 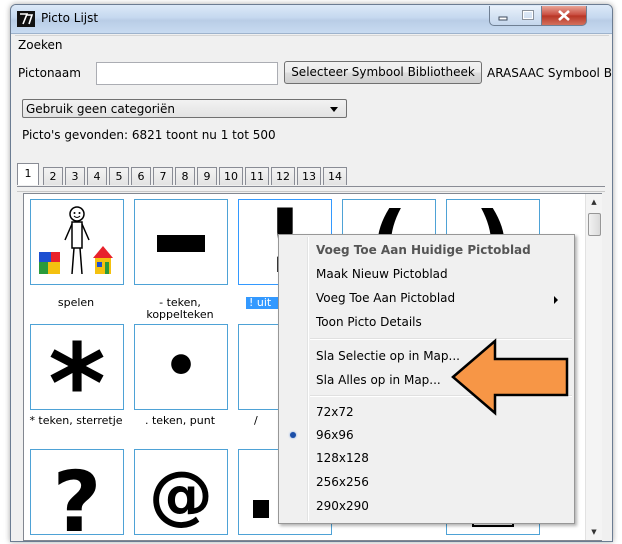 What do you see at coordinates (423, 250) in the screenshot?
I see `menu-add-to-current-sheet: Voeg Toe Aan Huidige Pictoblad` at bounding box center [423, 250].